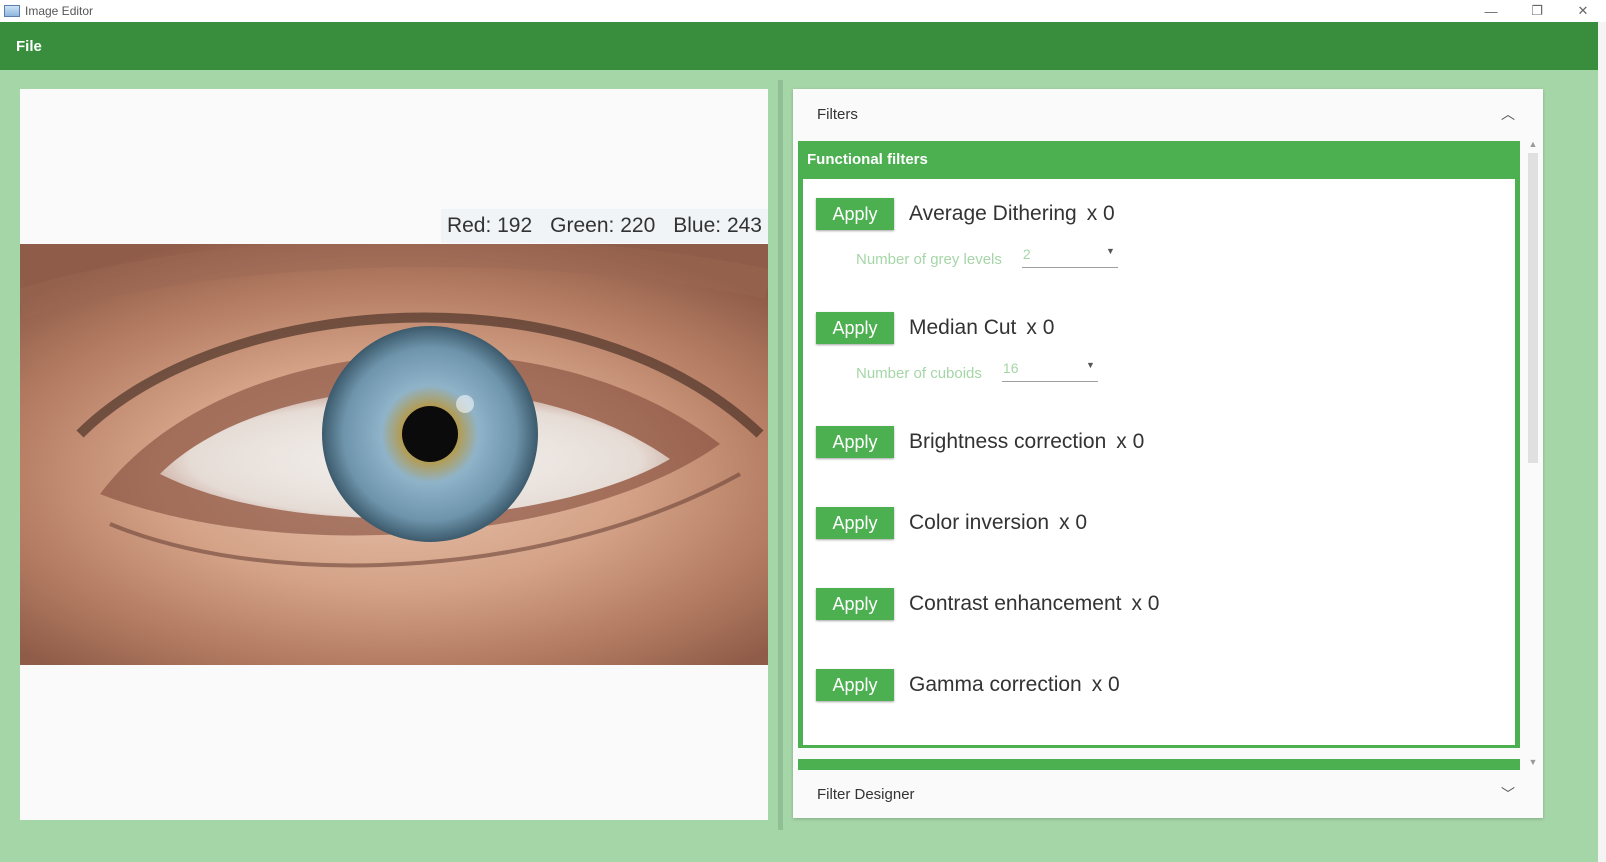 Image resolution: width=1606 pixels, height=862 pixels. What do you see at coordinates (1008, 441) in the screenshot?
I see `filter-name: Brightness correction` at bounding box center [1008, 441].